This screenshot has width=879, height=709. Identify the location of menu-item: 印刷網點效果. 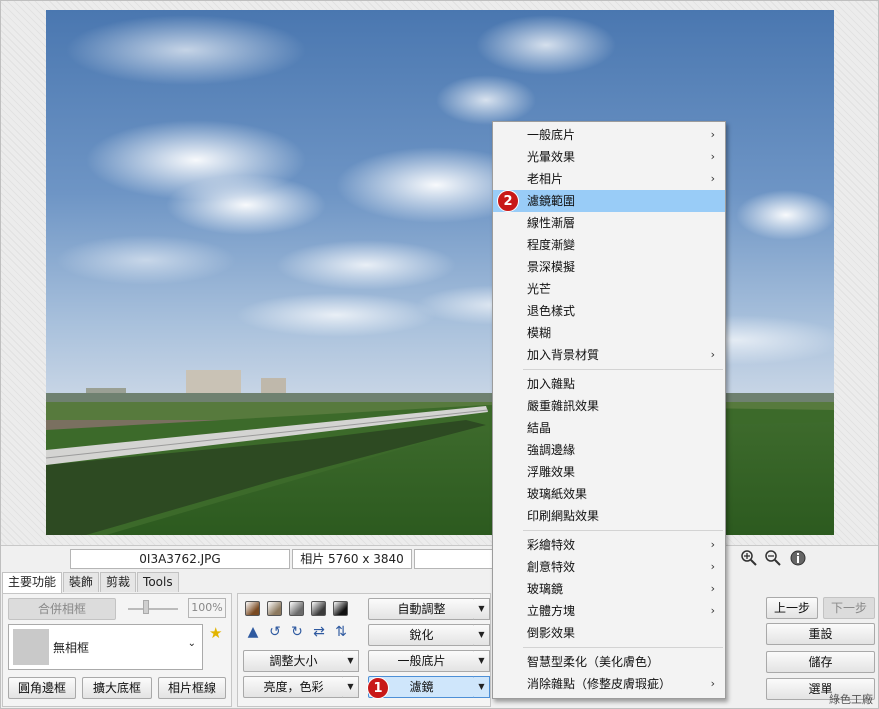
(609, 516).